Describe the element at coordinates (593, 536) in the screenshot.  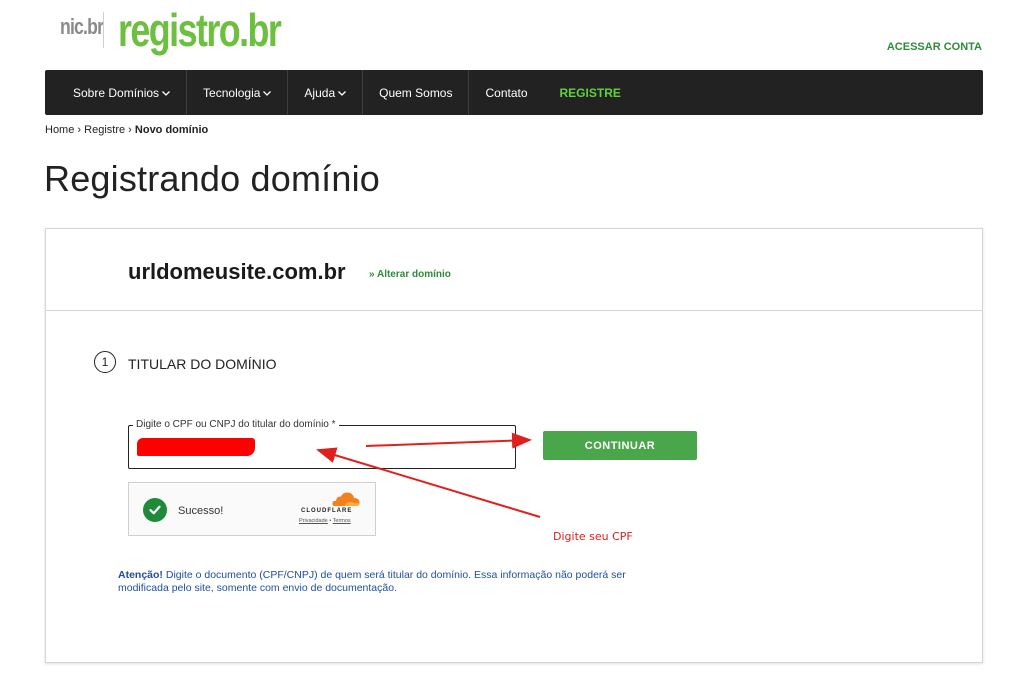
I see `cpf-hint-annotation: Digite seu CPF` at that location.